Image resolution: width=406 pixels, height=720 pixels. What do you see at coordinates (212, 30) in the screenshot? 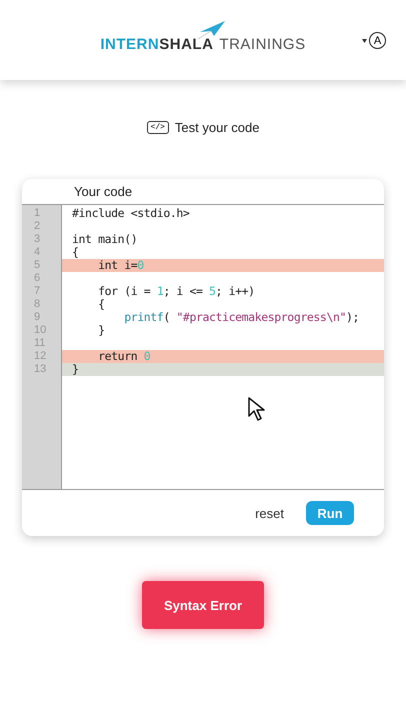
I see `paper-plane-icon` at bounding box center [212, 30].